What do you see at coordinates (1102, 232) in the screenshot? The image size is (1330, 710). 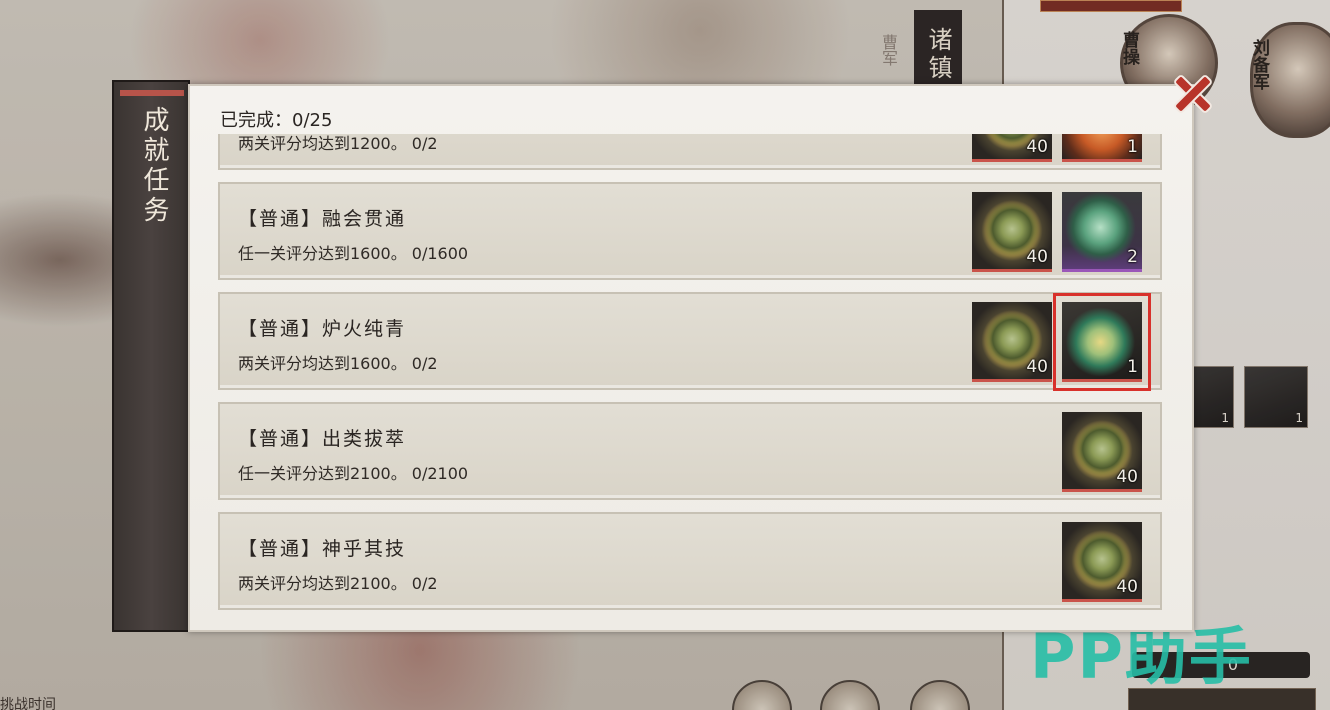 I see `jade-fragment-icon: 2` at bounding box center [1102, 232].